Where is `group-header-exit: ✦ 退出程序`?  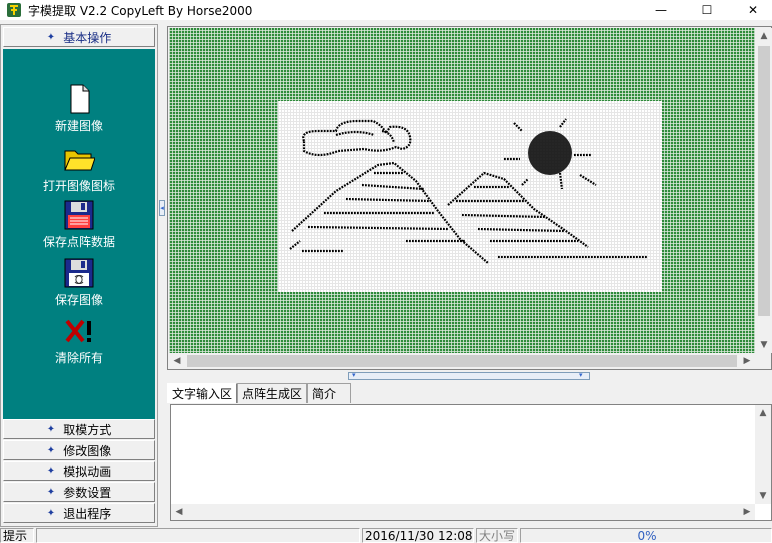 group-header-exit: ✦ 退出程序 is located at coordinates (79, 513).